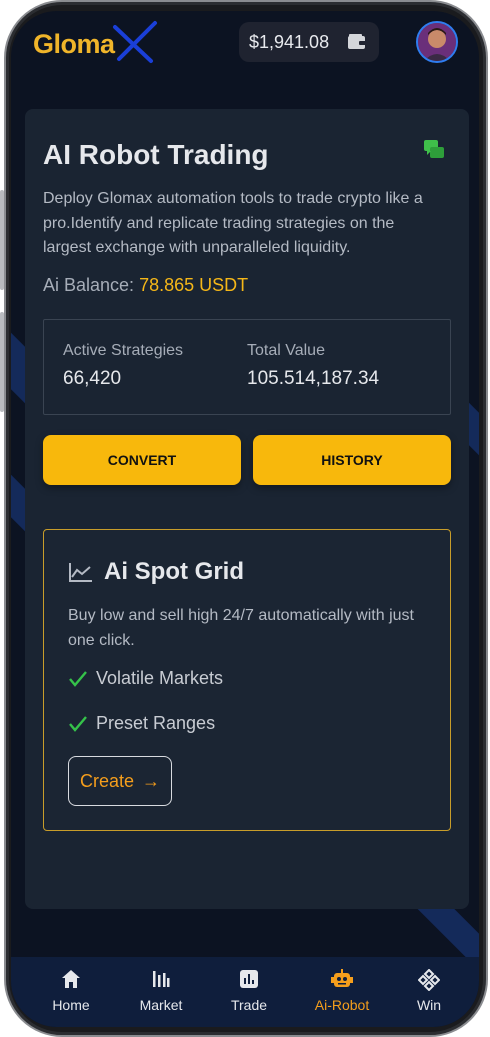  I want to click on nav-label: Market, so click(161, 1005).